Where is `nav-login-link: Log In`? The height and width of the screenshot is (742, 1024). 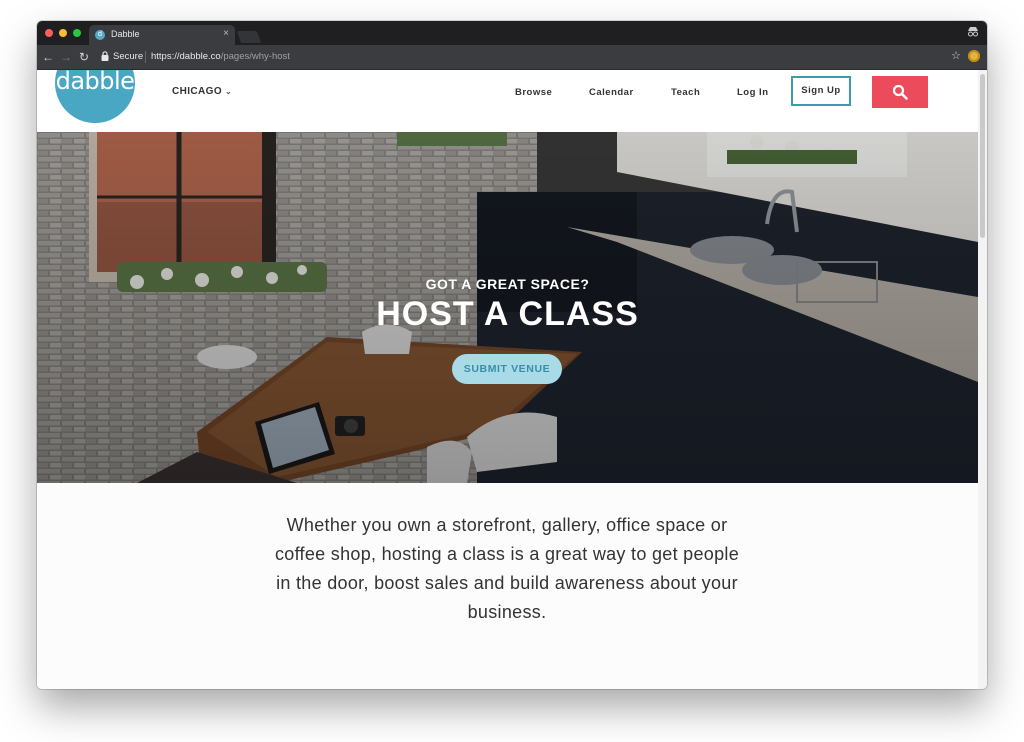
nav-login-link: Log In is located at coordinates (753, 92).